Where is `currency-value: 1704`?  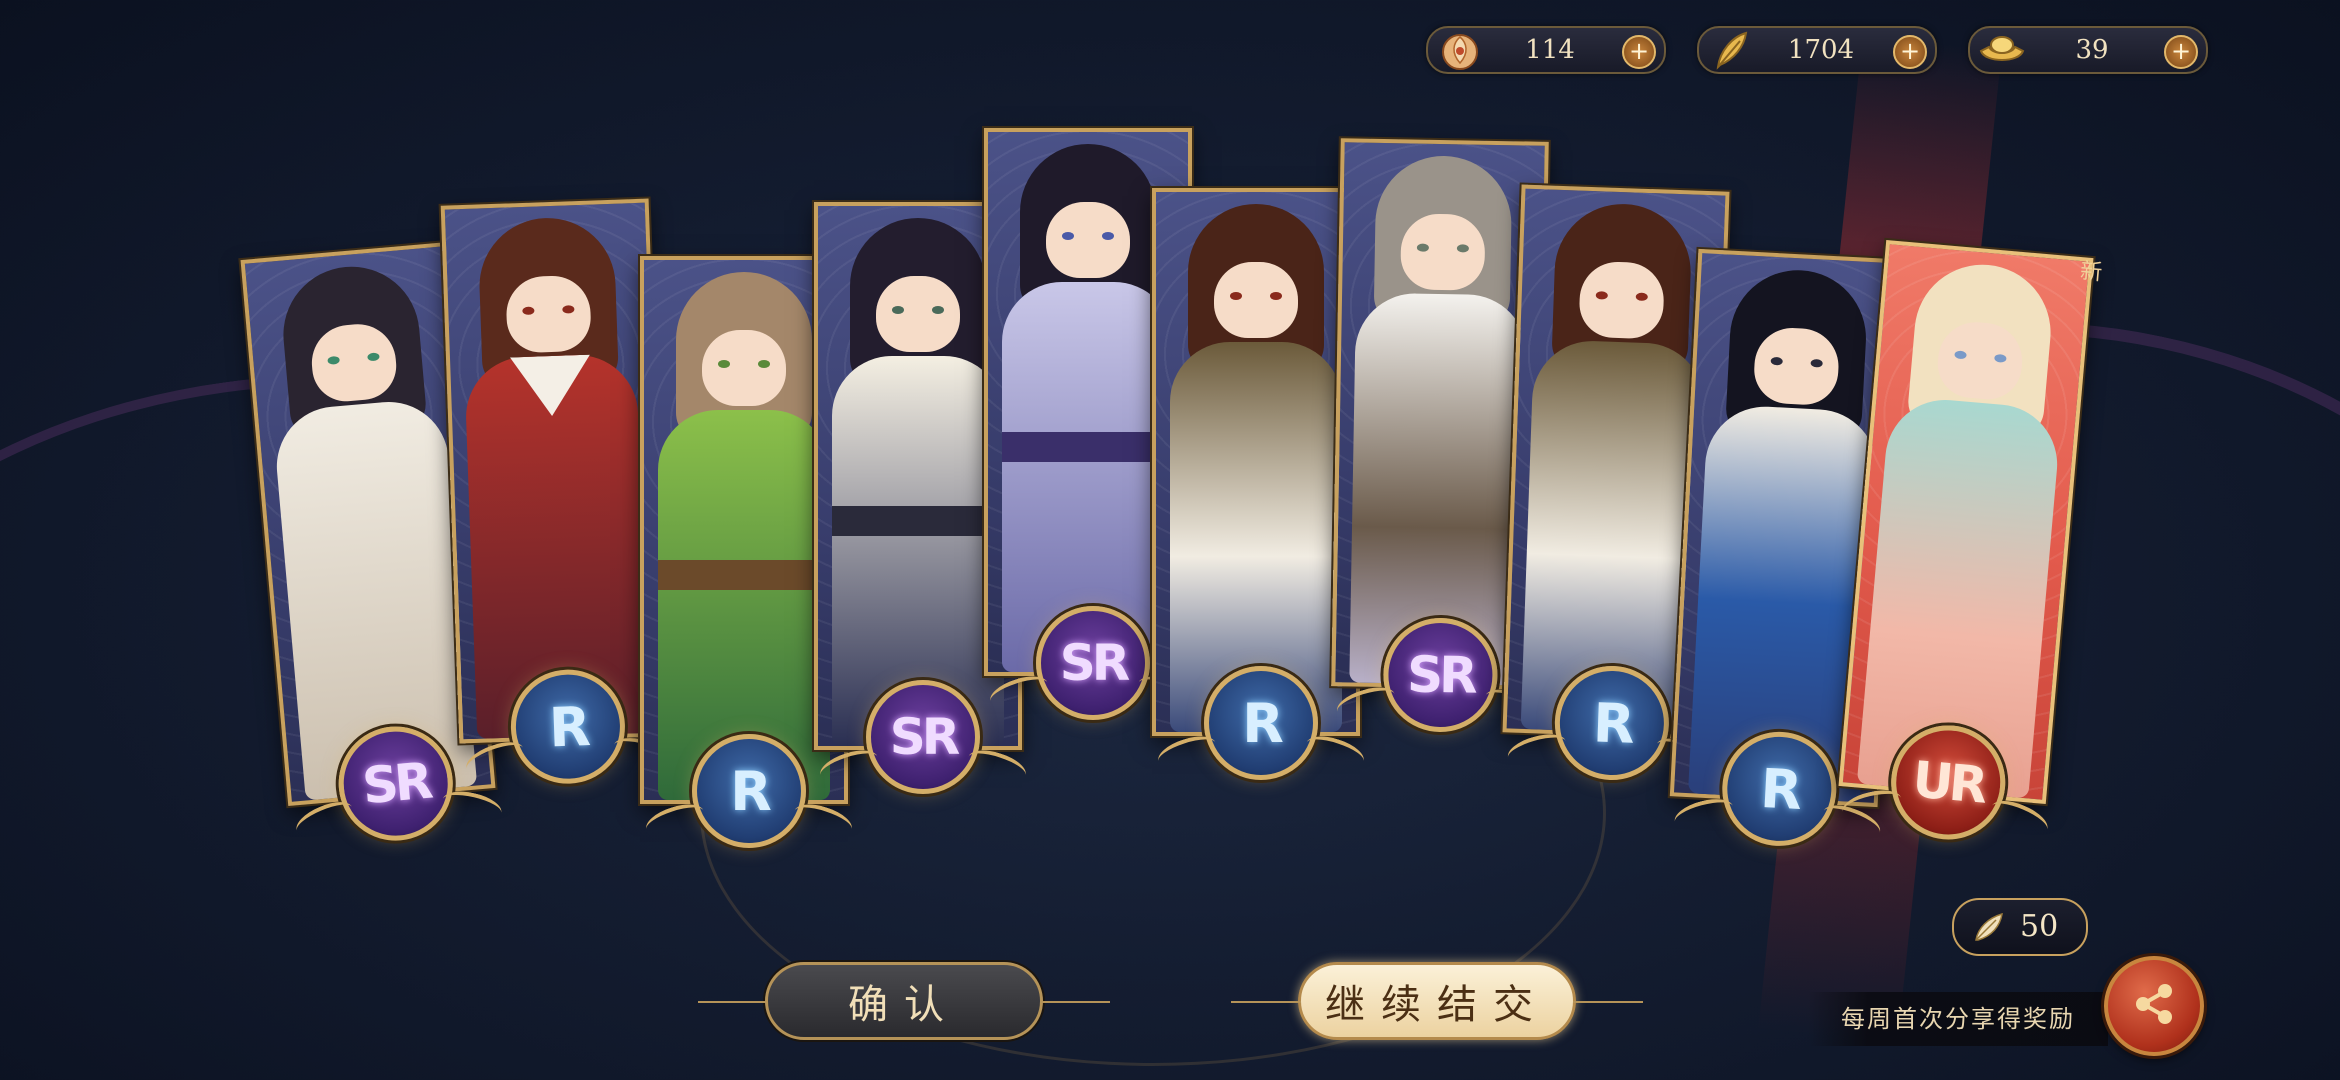 currency-value: 1704 is located at coordinates (1821, 50).